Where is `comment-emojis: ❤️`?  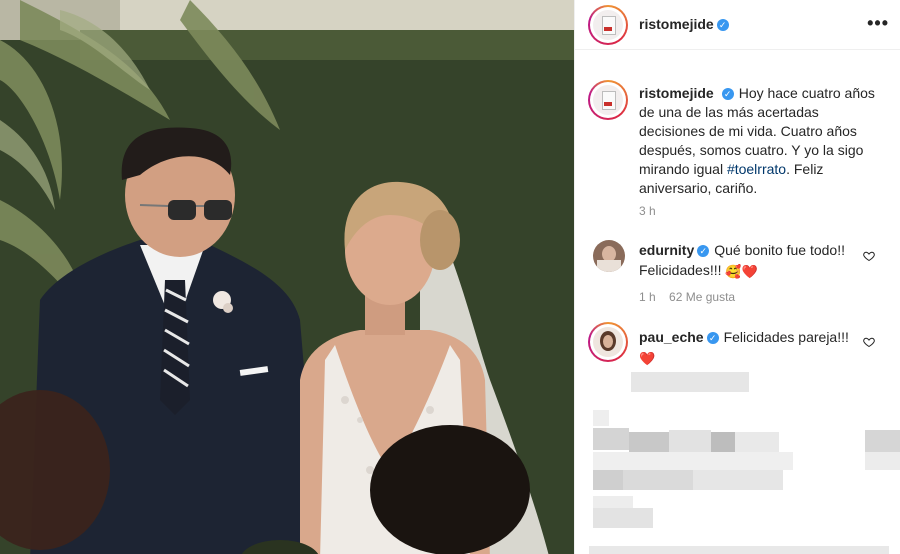 comment-emojis: ❤️ is located at coordinates (647, 358).